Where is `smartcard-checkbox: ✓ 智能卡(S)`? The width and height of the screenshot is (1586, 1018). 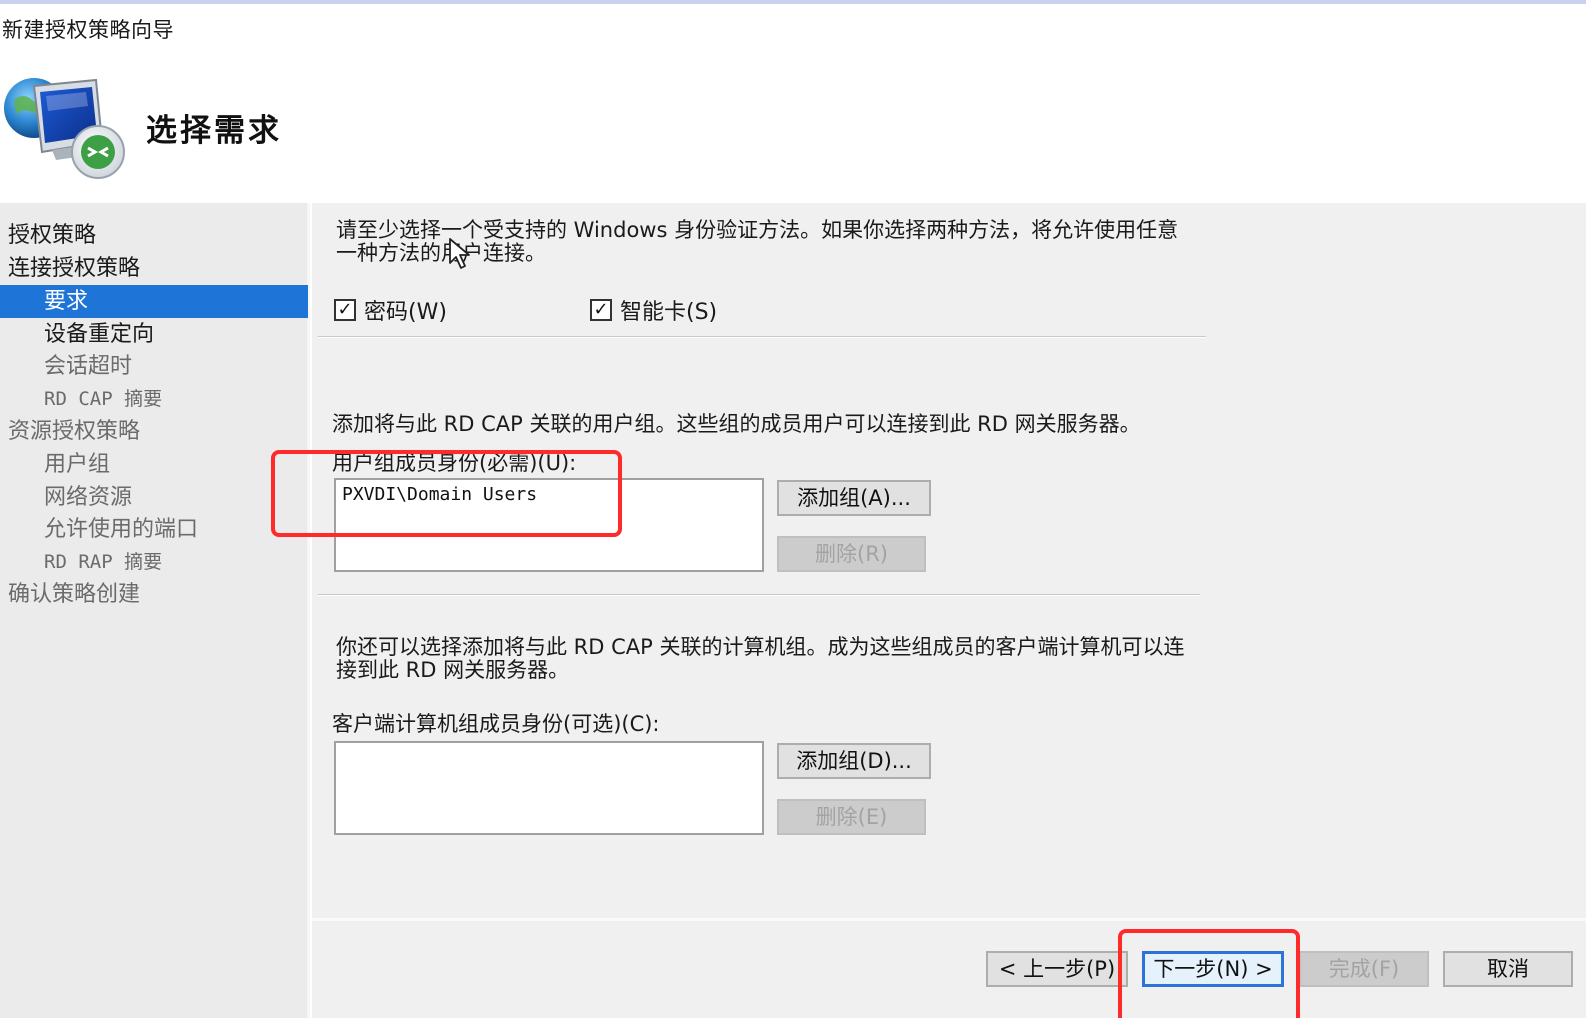 smartcard-checkbox: ✓ 智能卡(S) is located at coordinates (653, 310).